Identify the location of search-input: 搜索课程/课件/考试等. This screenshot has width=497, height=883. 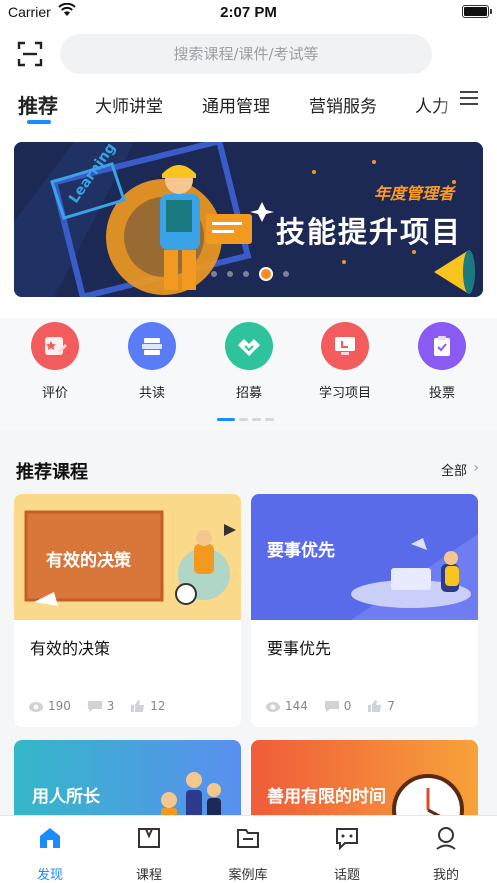
(246, 54).